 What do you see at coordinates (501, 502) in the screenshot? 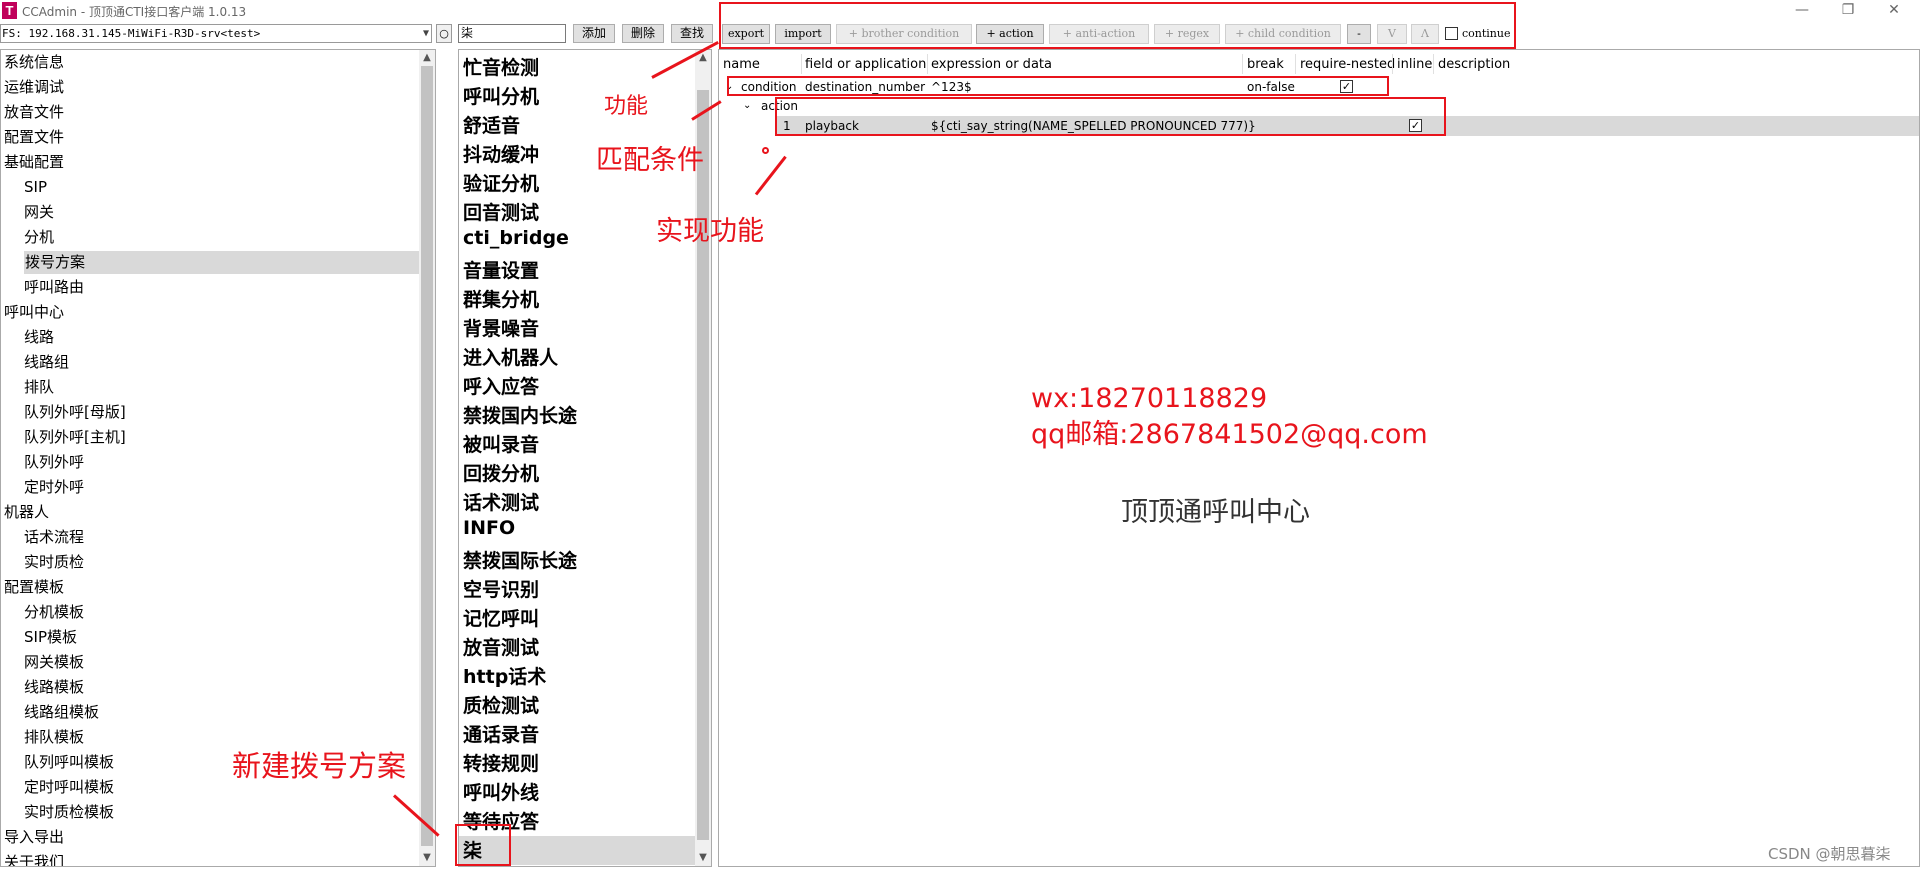
I see `dialplan-item: 话术测试` at bounding box center [501, 502].